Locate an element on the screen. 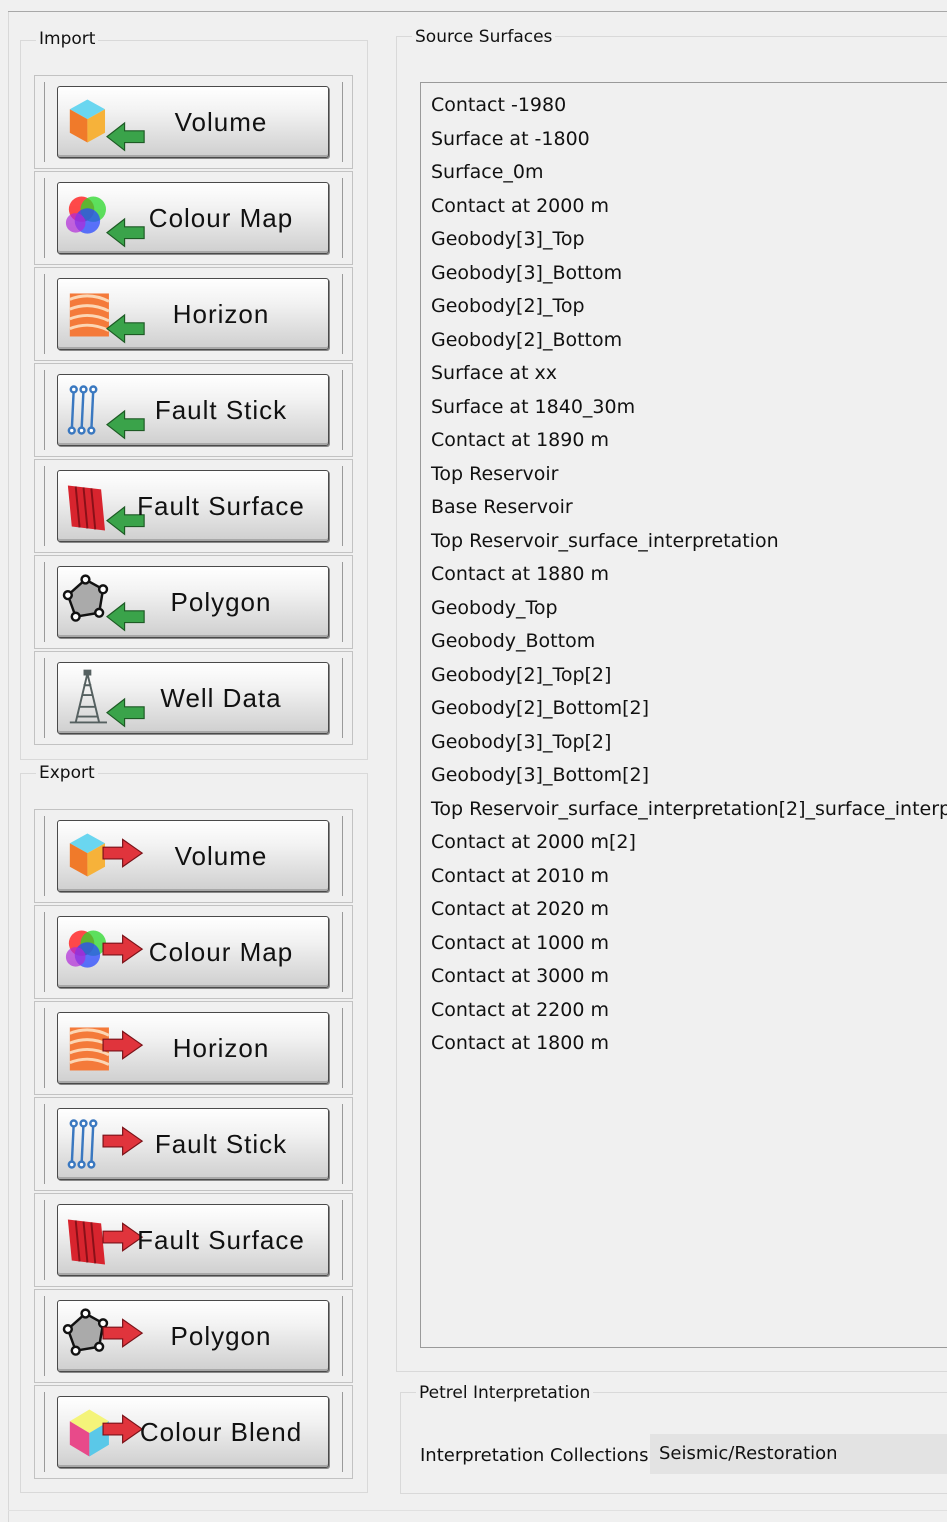  list-item: Top Reservoir_surface_interpretation is located at coordinates (605, 541).